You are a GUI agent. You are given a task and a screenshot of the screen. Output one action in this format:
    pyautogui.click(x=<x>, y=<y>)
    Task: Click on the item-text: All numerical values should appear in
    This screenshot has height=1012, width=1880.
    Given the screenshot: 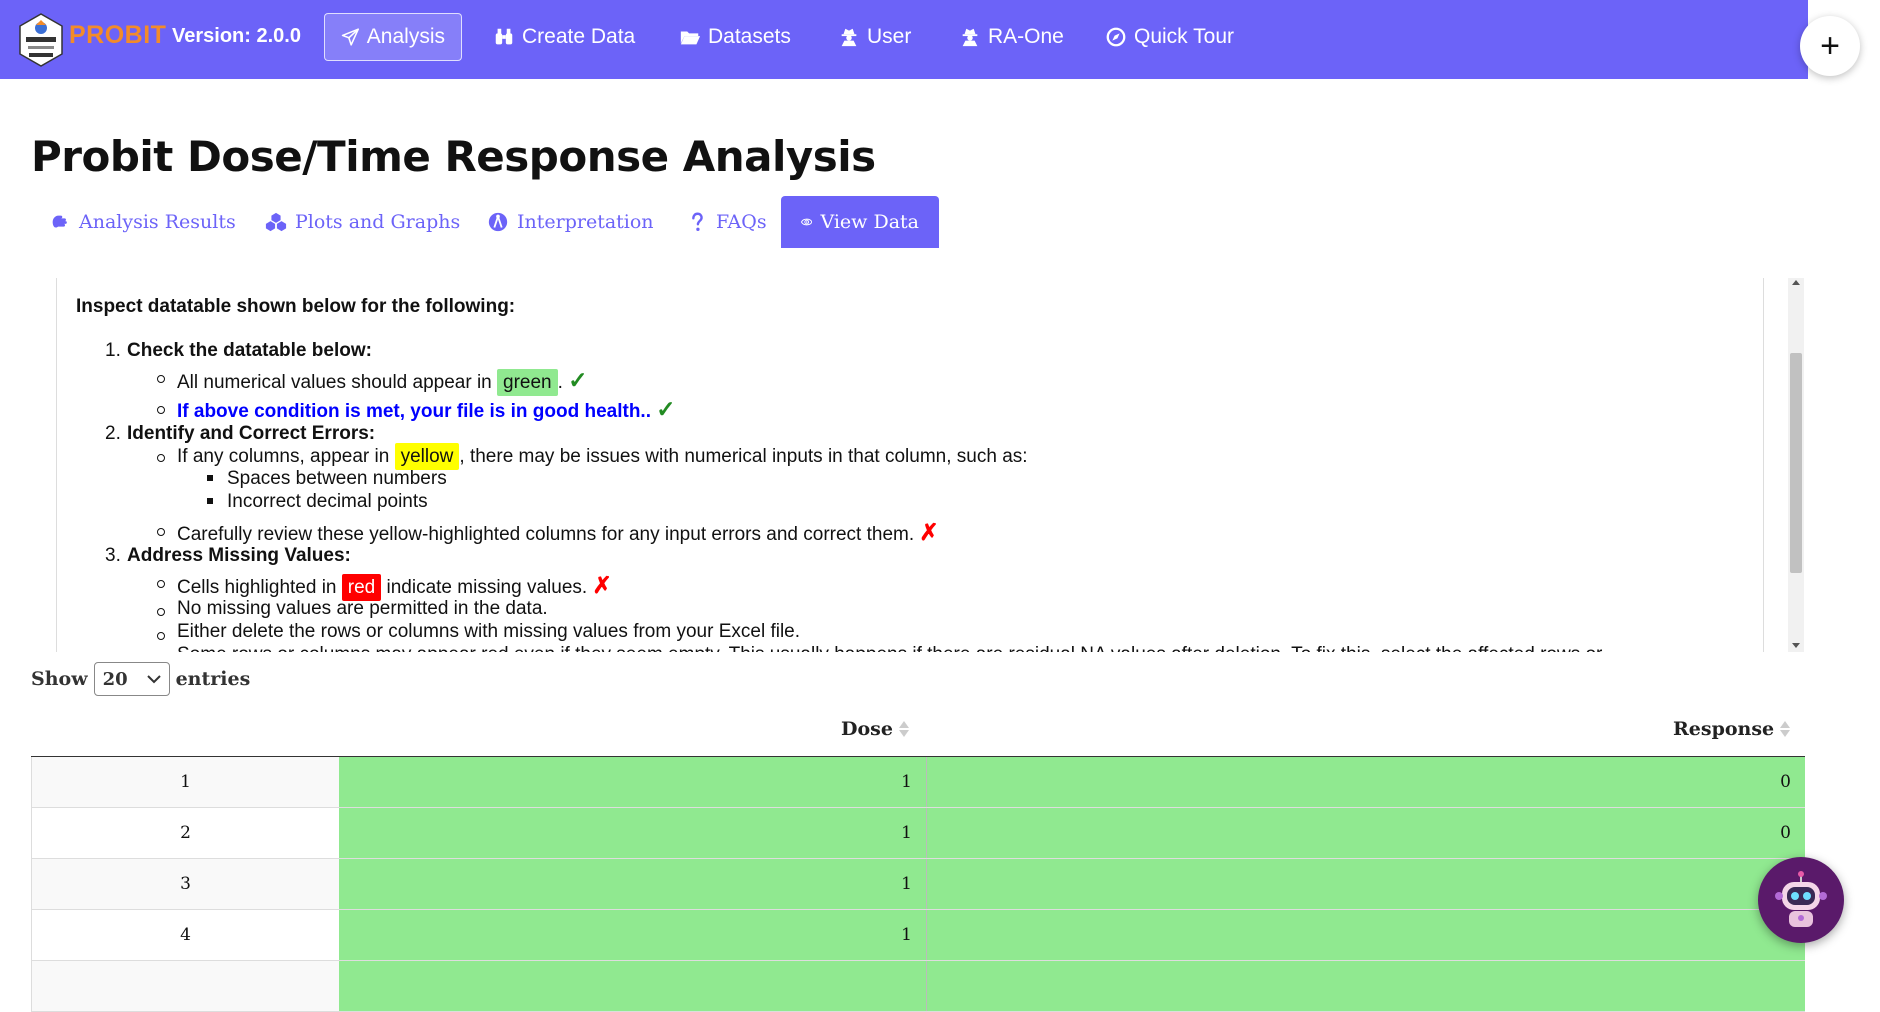 What is the action you would take?
    pyautogui.click(x=337, y=382)
    